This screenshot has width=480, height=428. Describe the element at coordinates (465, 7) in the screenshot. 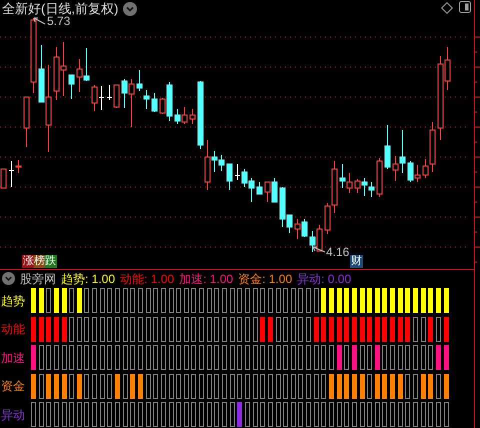

I see `panel-toggle-icon` at that location.